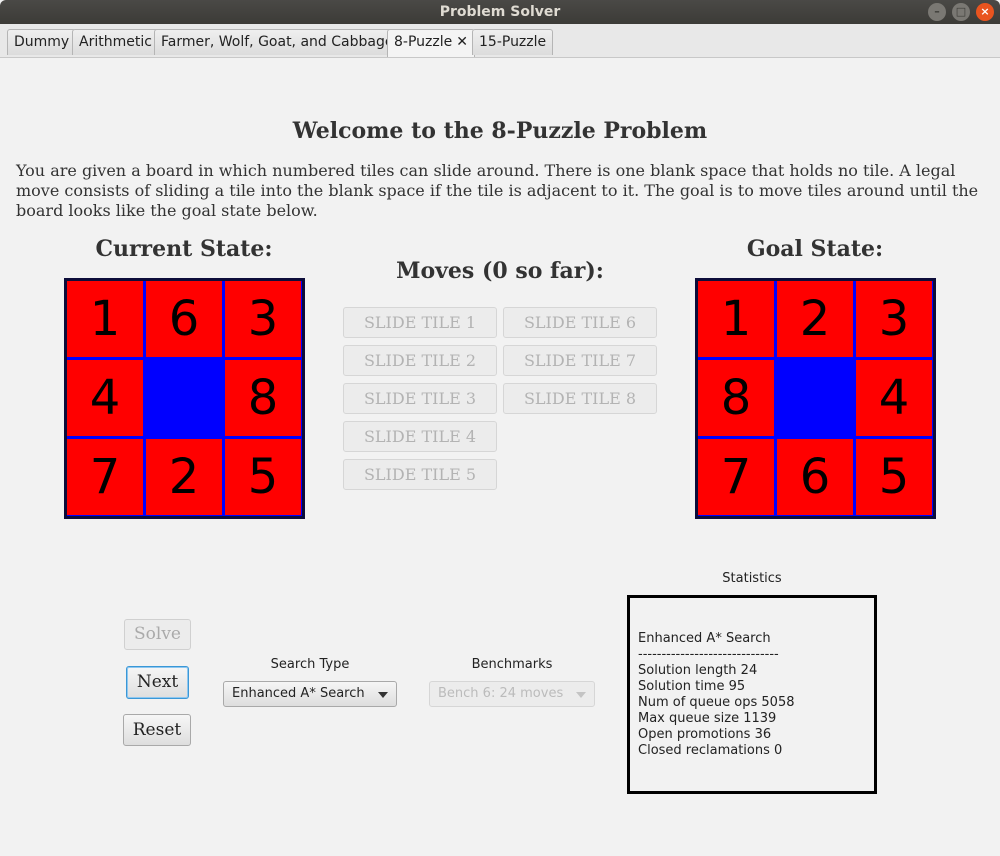 Image resolution: width=1000 pixels, height=856 pixels. Describe the element at coordinates (681, 686) in the screenshot. I see `stat-name: Solution time` at that location.